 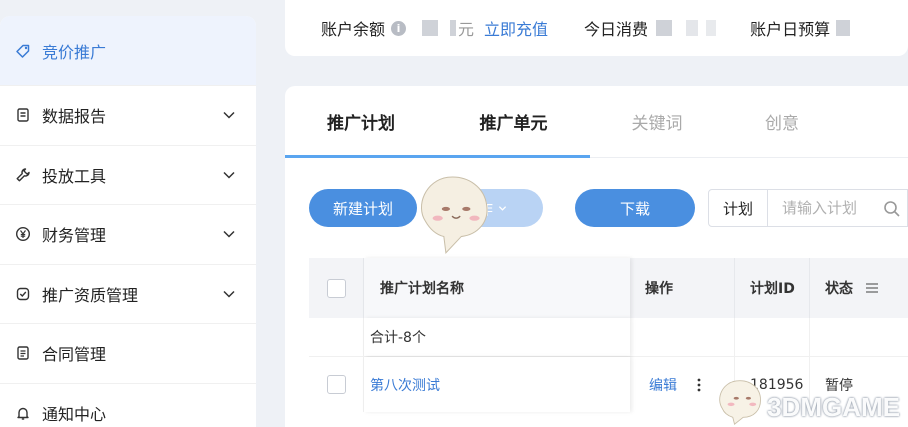 I want to click on plan-name-link: 第八次测试, so click(x=405, y=385).